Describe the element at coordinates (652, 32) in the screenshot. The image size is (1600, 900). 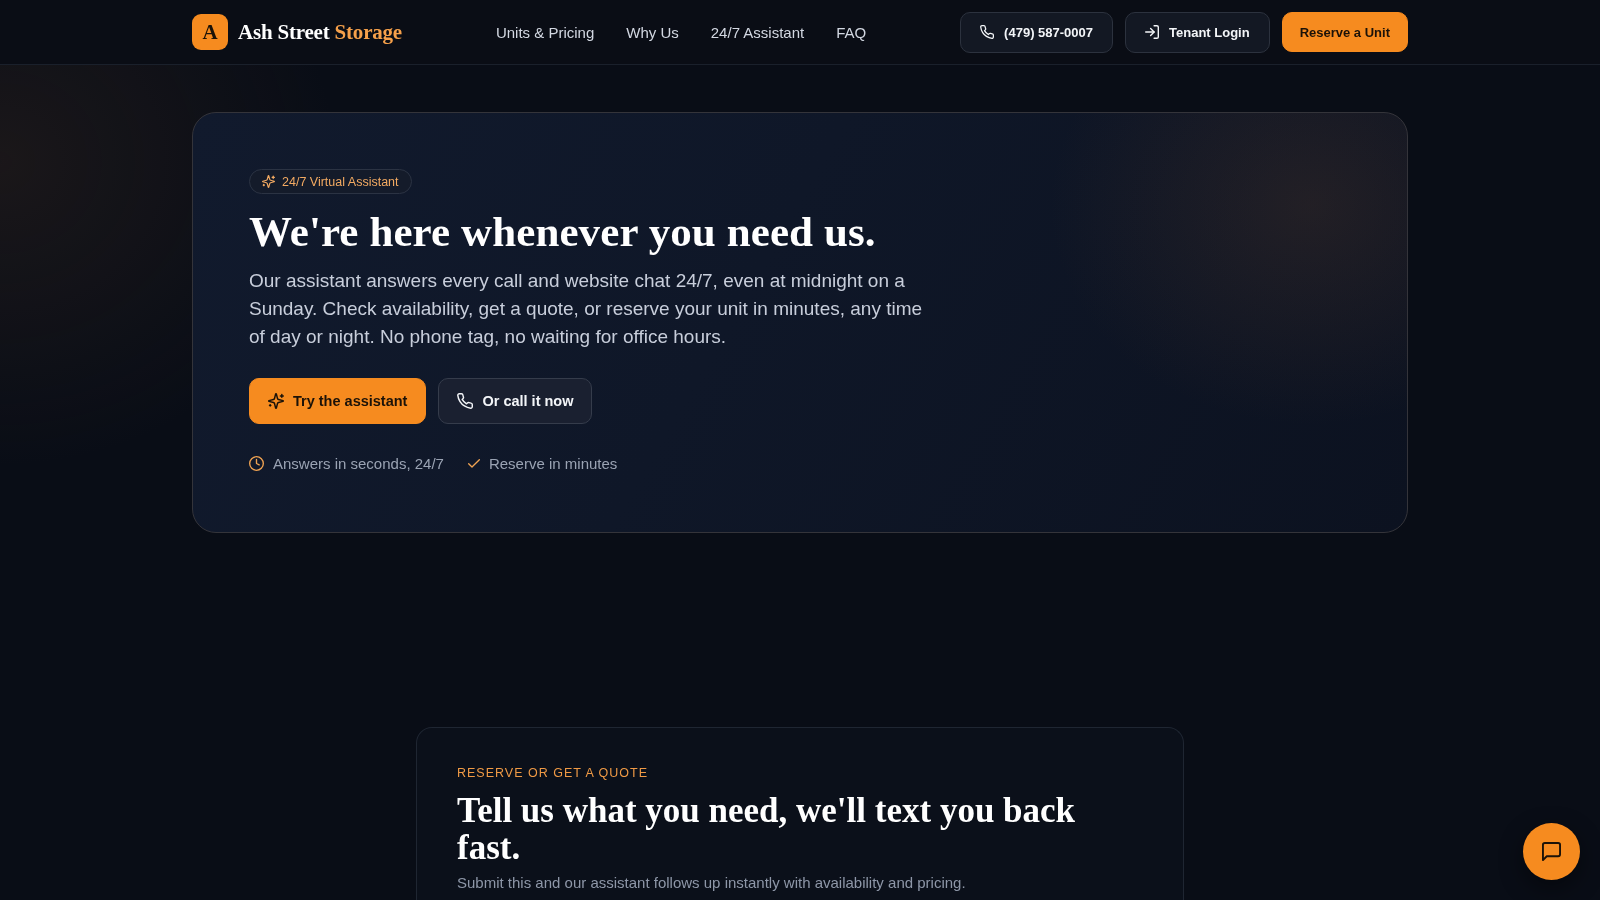
I see `nav-link: Why Us` at that location.